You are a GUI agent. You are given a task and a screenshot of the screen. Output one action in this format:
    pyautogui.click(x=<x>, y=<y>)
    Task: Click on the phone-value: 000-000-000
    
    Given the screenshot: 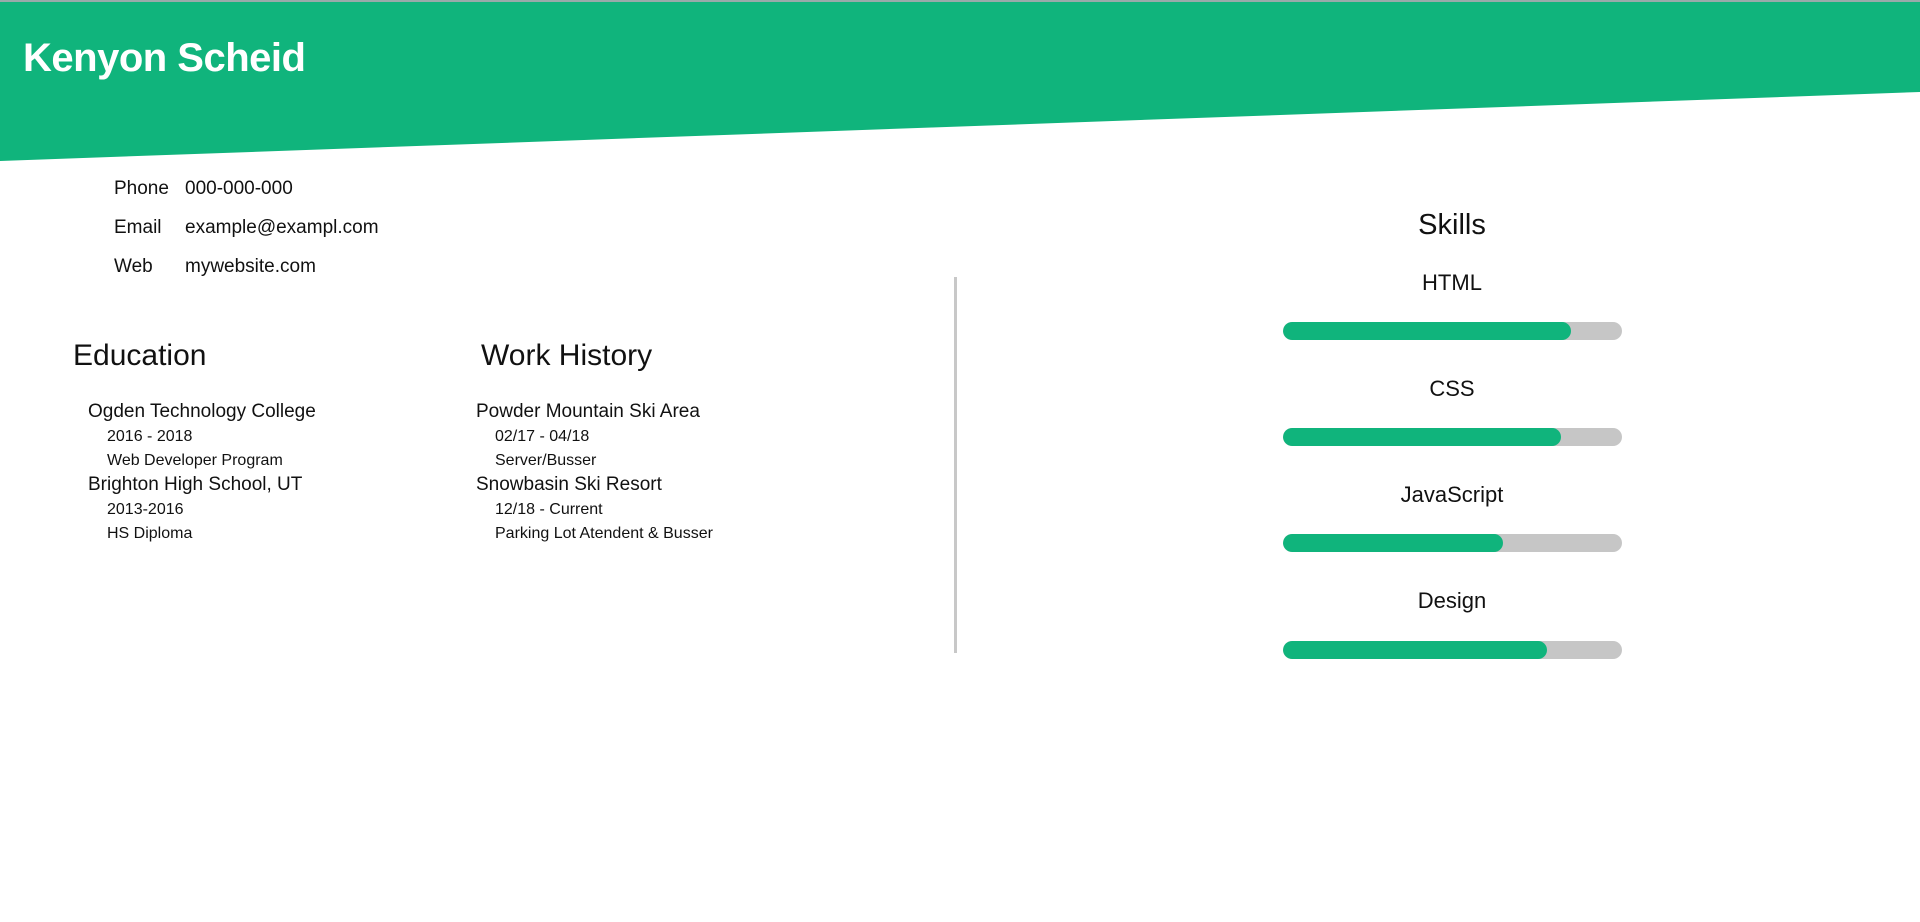 What is the action you would take?
    pyautogui.click(x=239, y=188)
    